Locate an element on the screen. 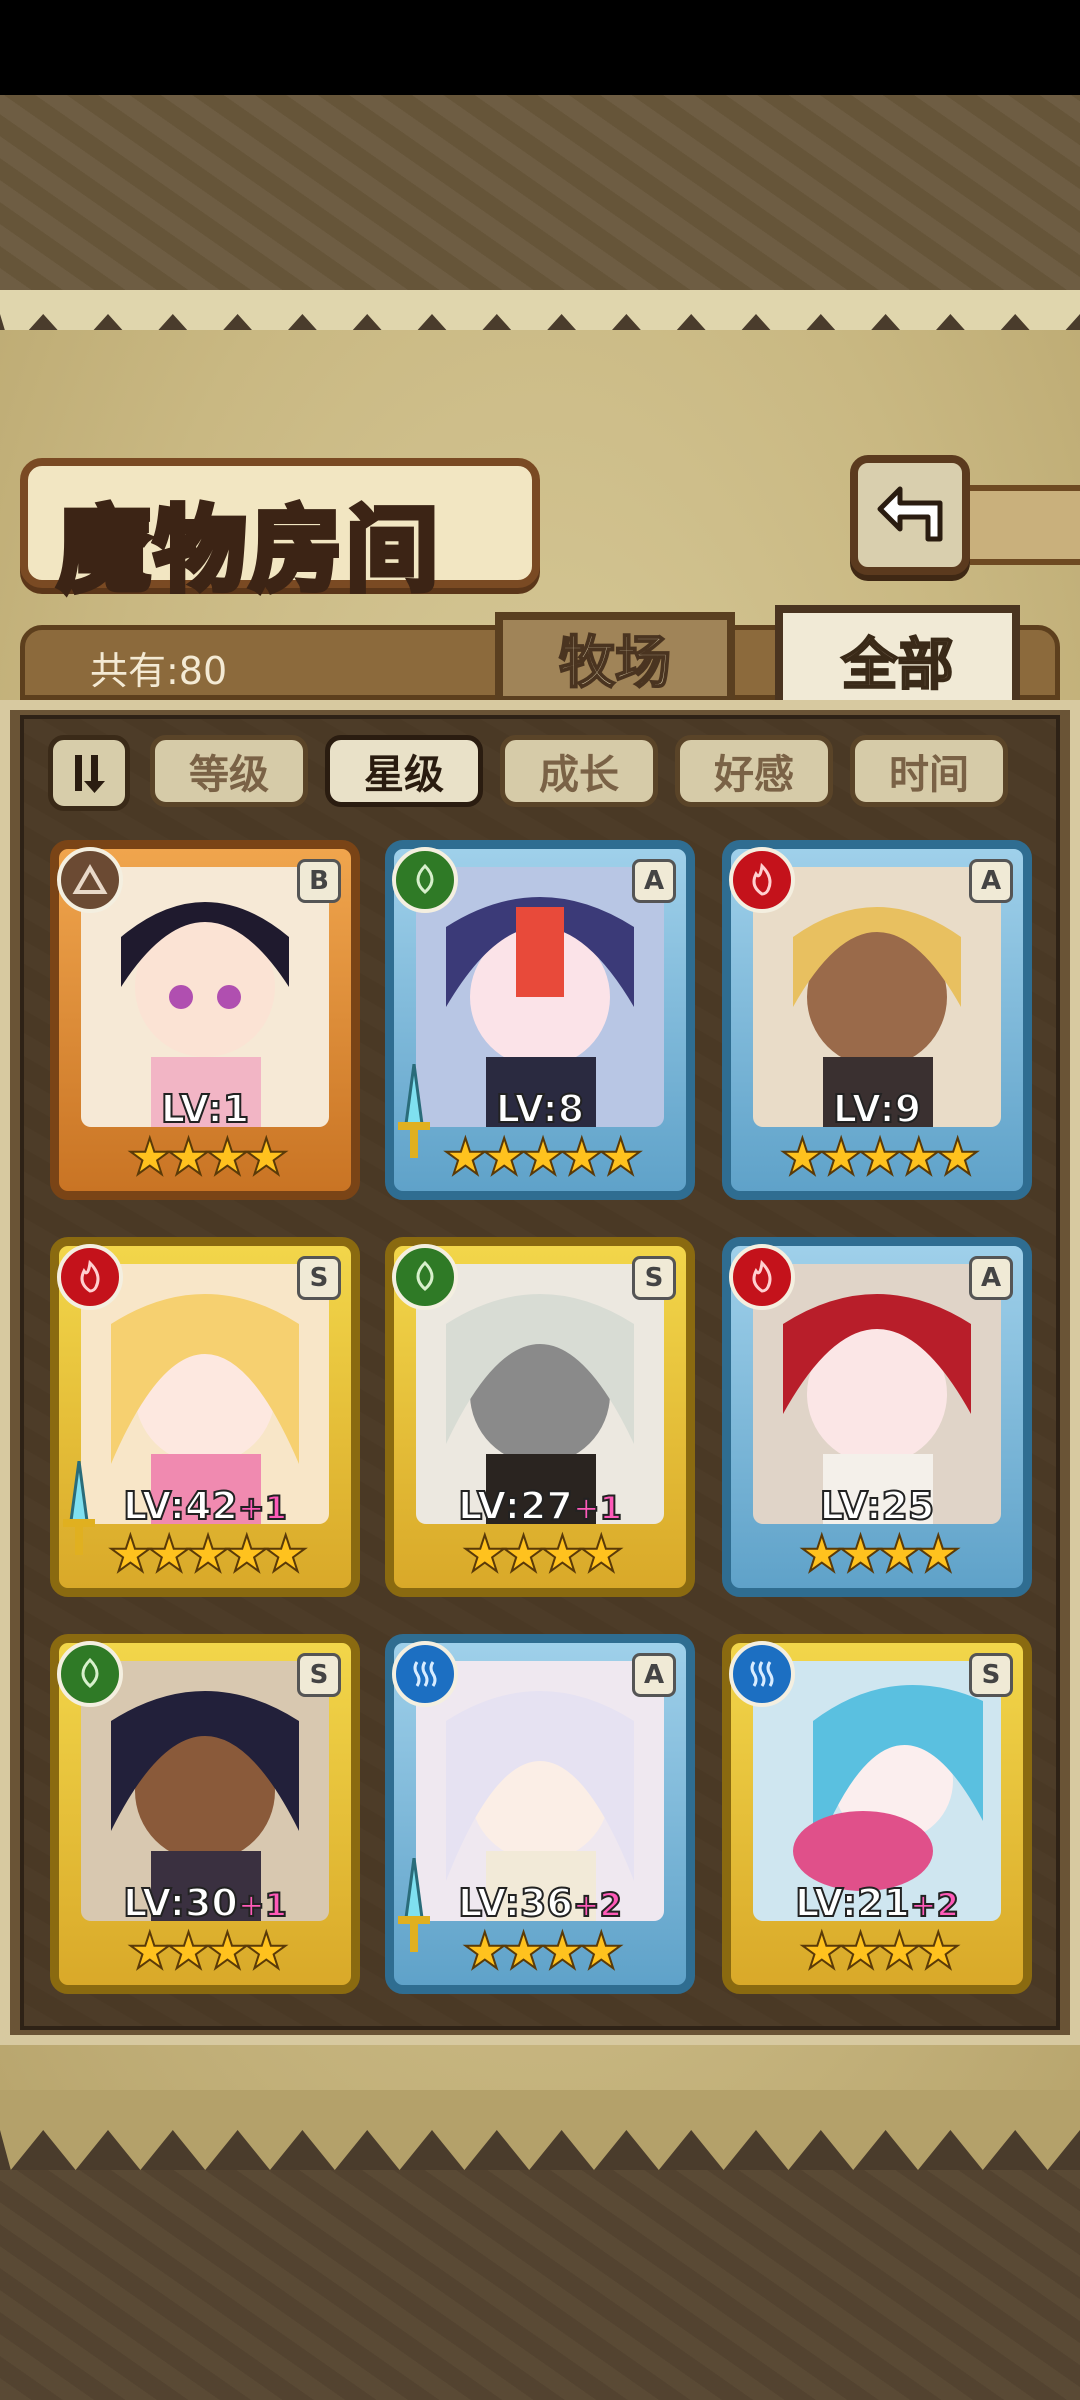 This screenshot has width=1080, height=2400. monster-level: LV:25 is located at coordinates (877, 1506).